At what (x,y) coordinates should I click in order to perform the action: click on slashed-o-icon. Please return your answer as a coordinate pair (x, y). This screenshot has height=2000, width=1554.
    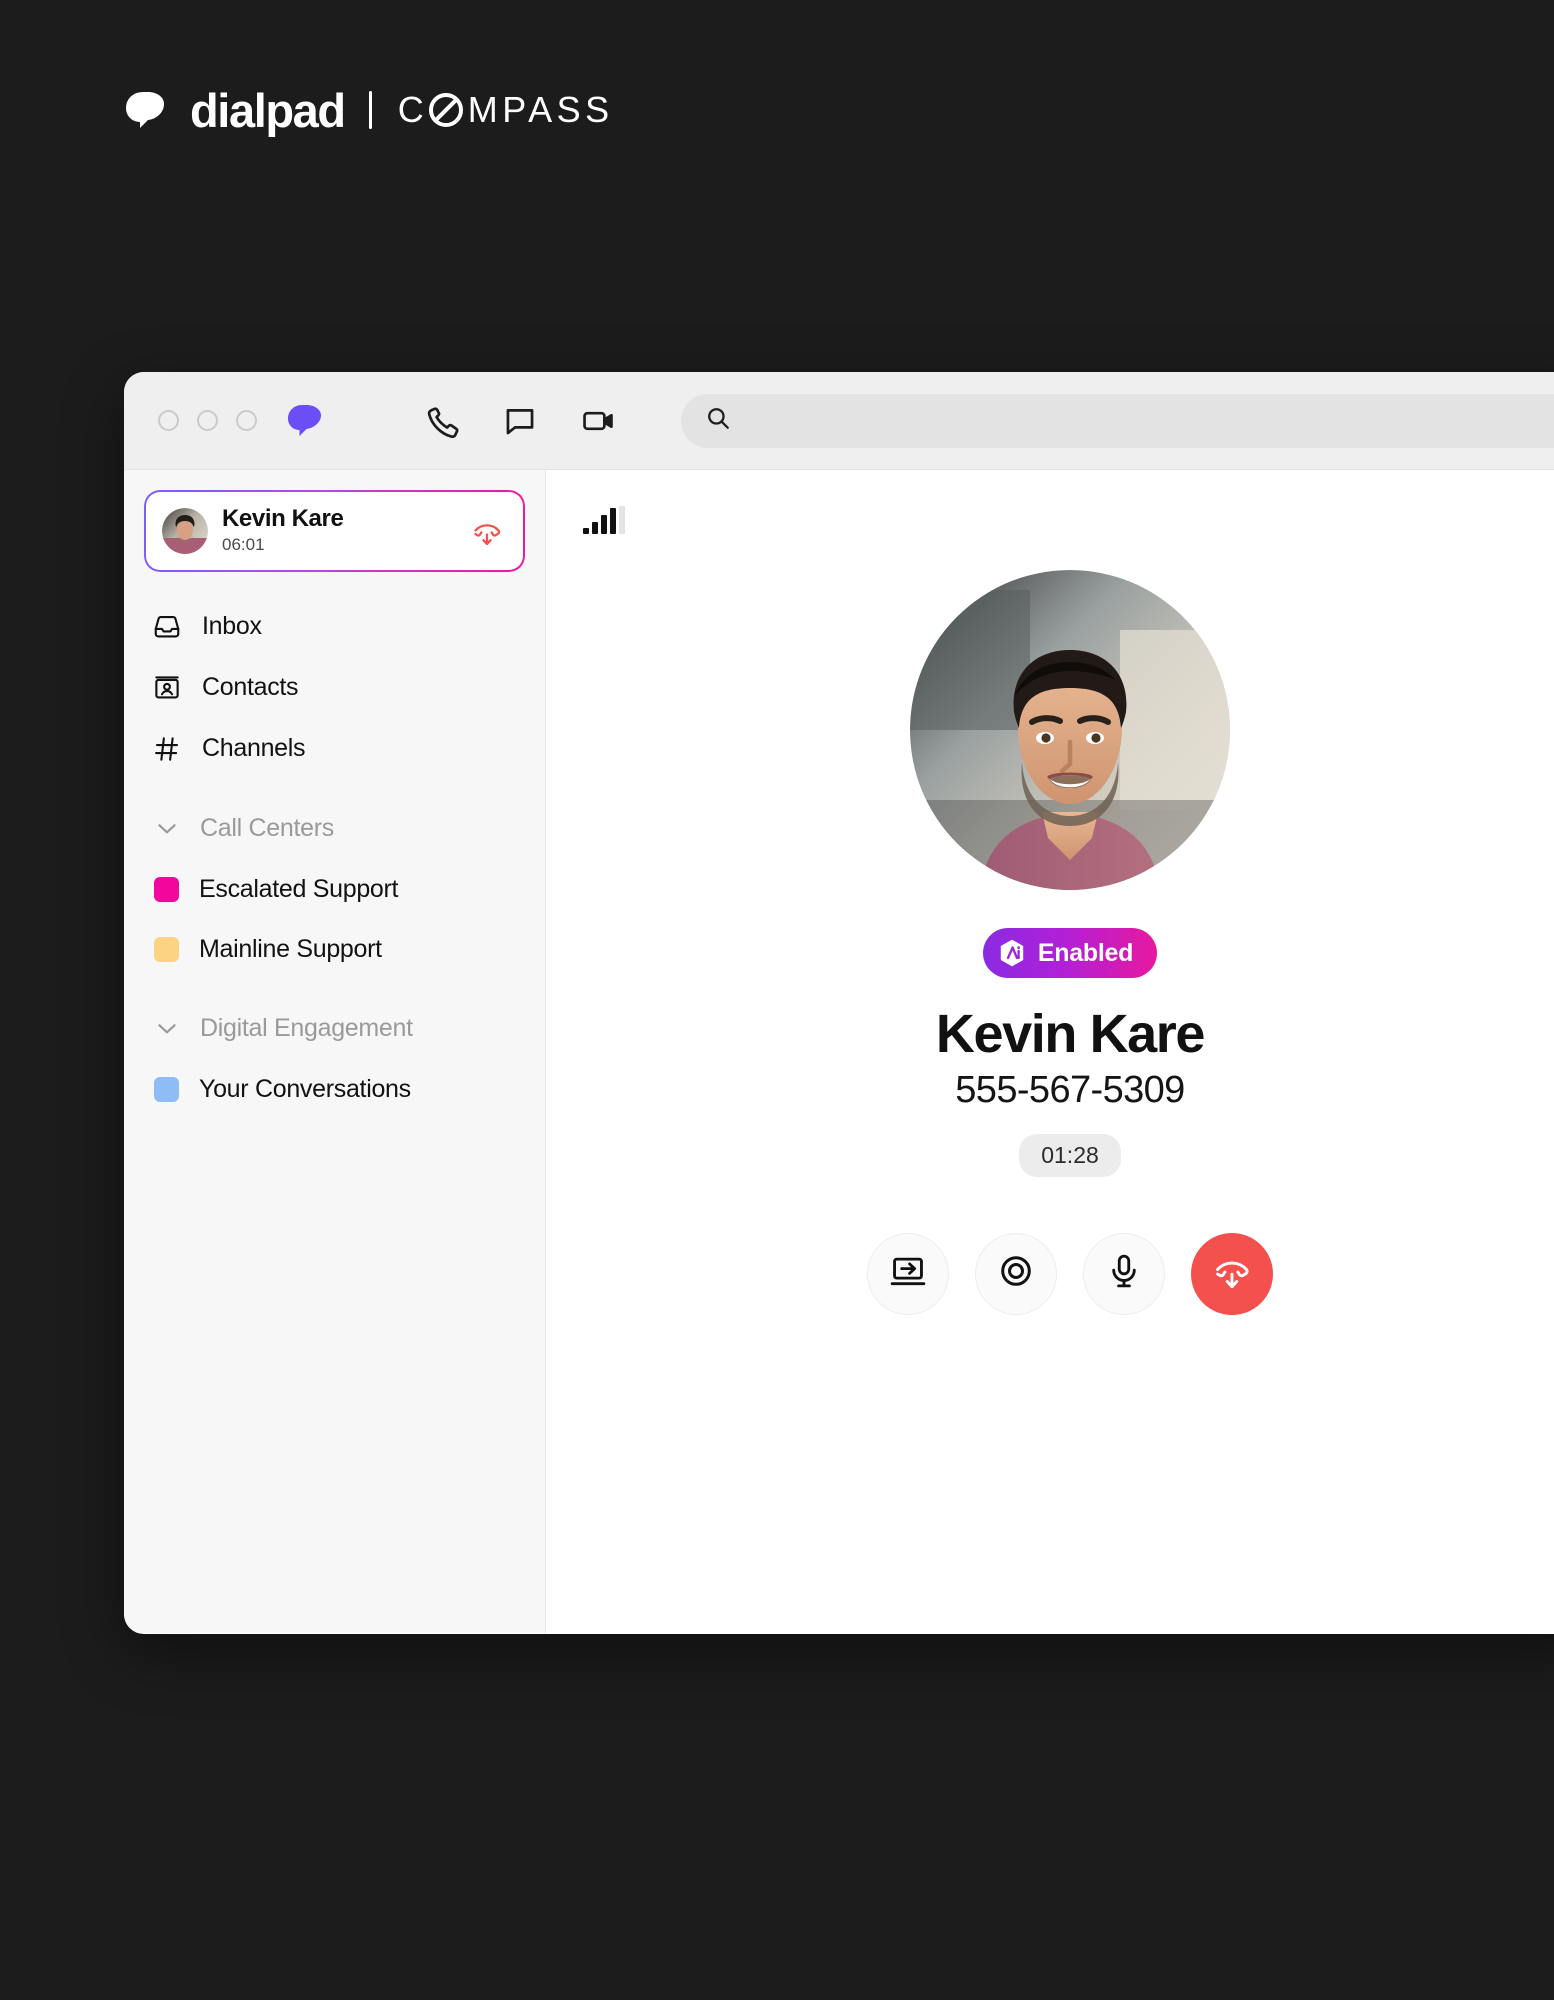
    Looking at the image, I should click on (446, 110).